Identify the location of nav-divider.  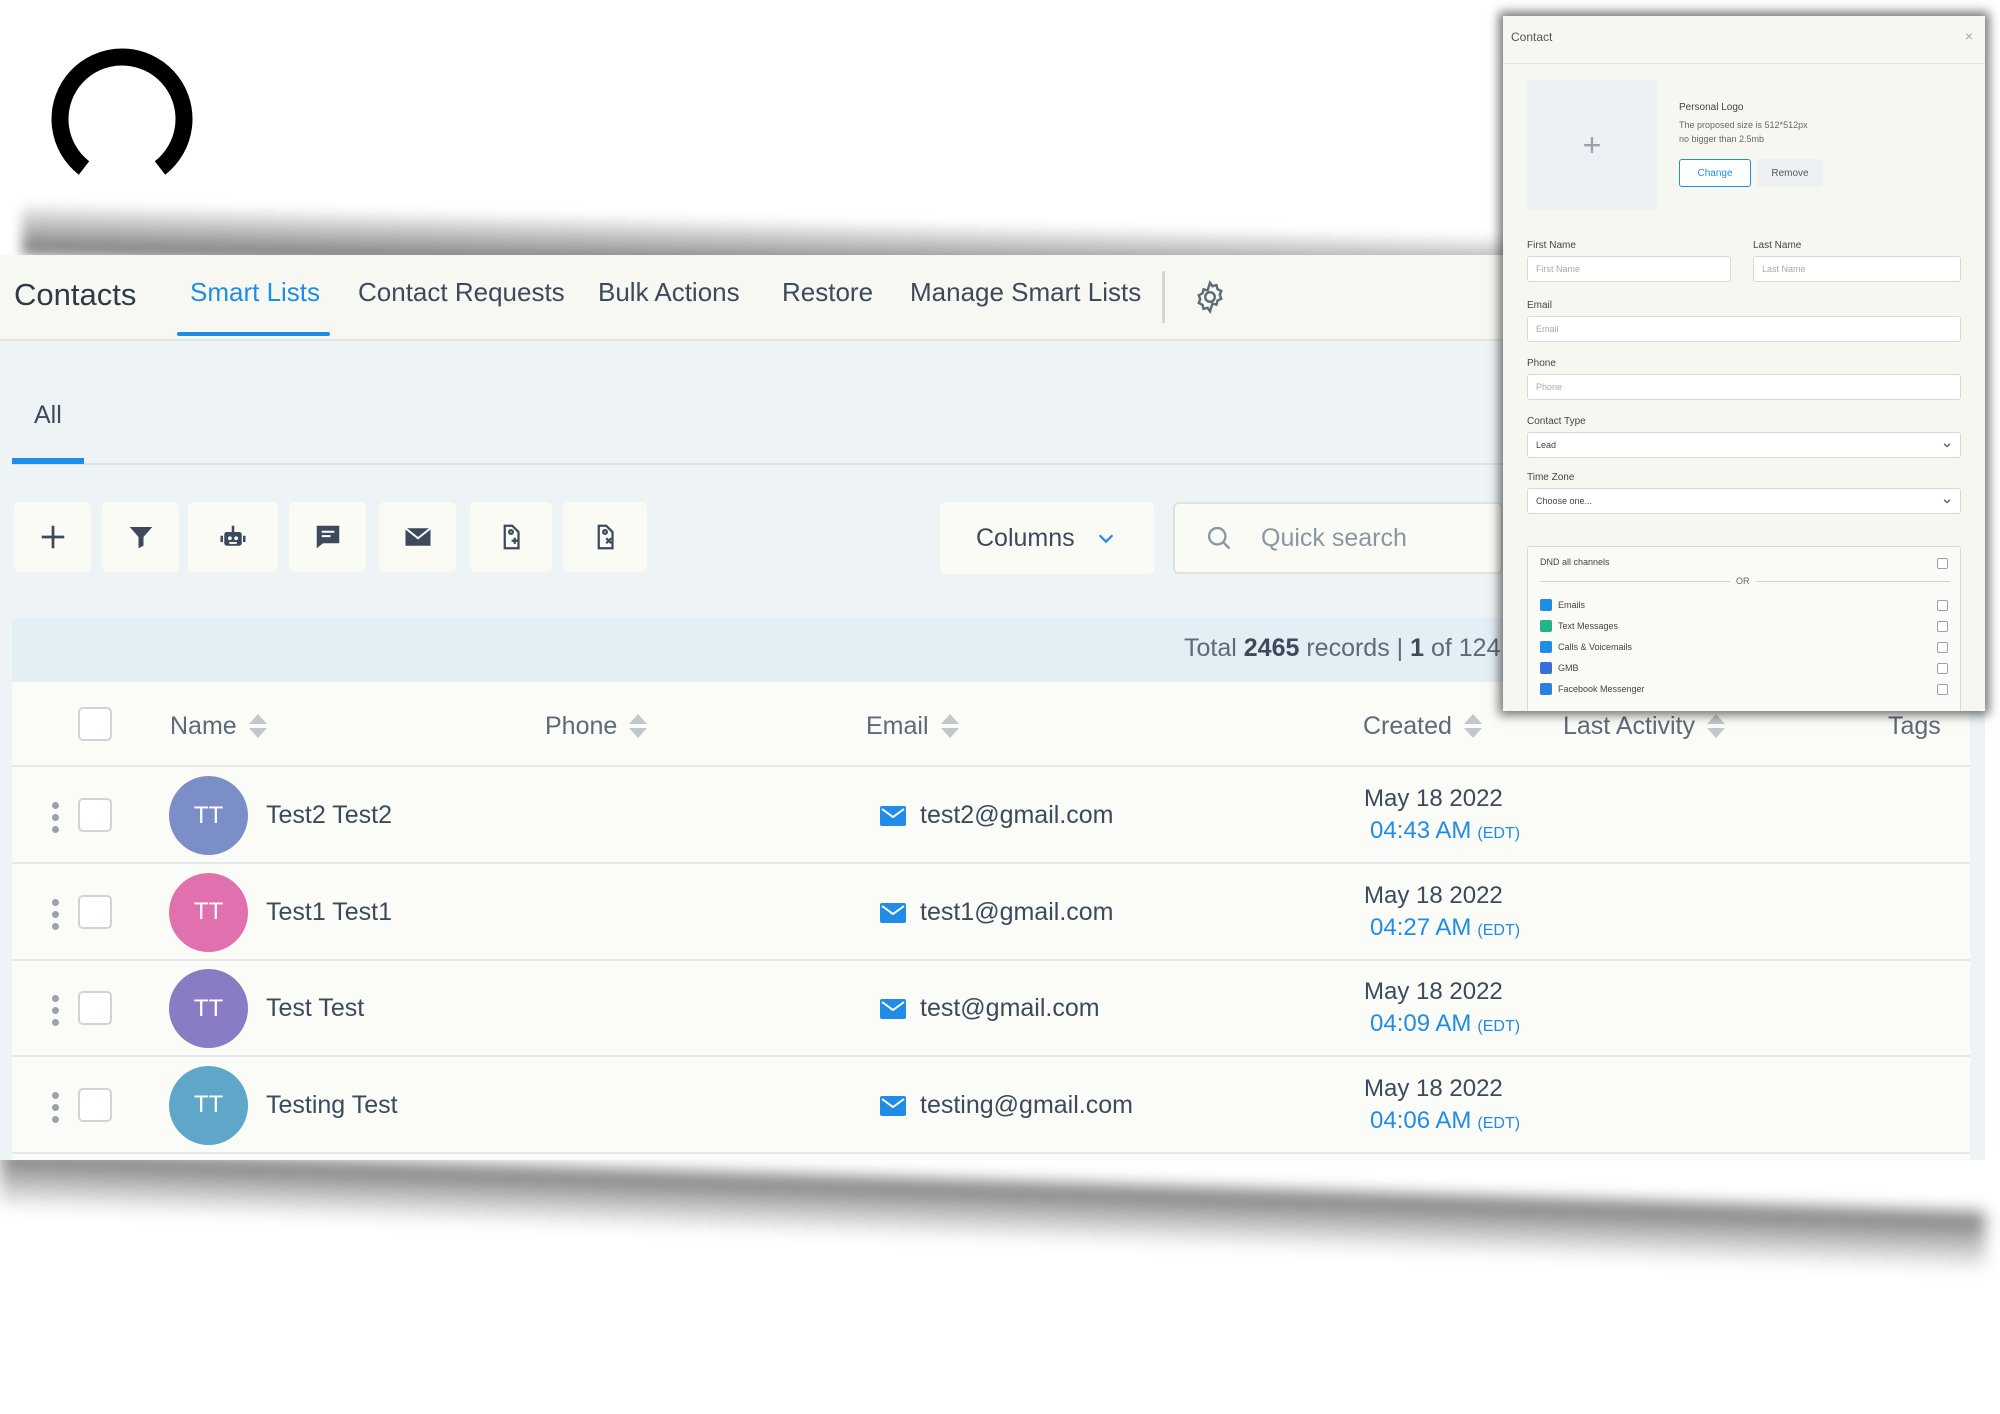
(1163, 297).